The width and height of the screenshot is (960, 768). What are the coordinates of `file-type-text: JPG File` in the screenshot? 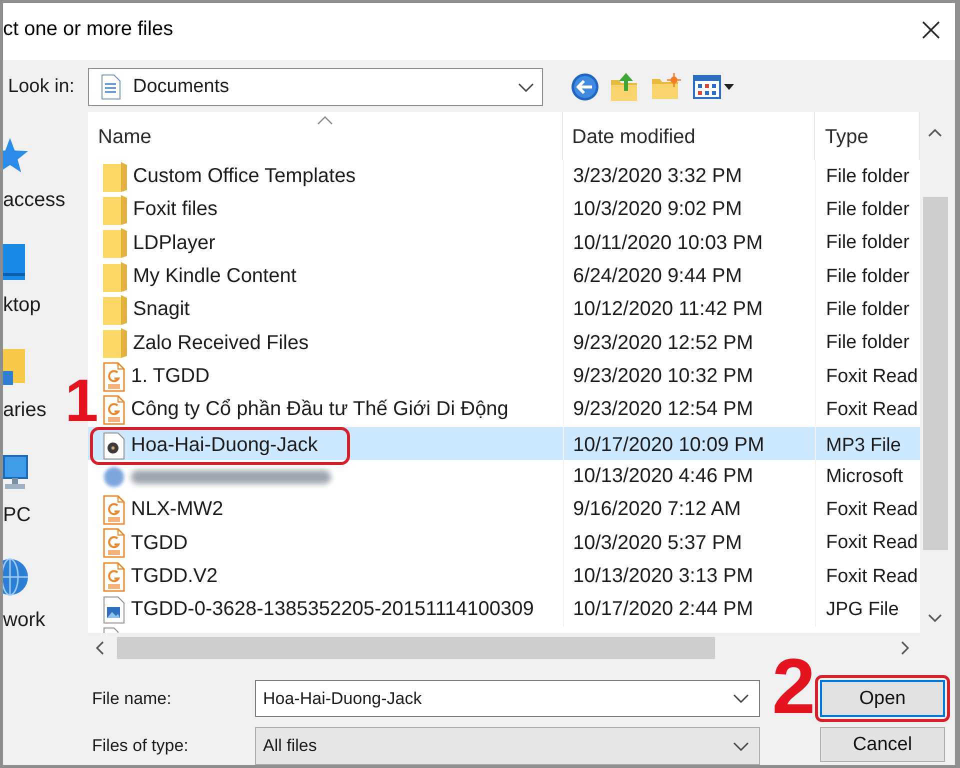 It's located at (862, 609).